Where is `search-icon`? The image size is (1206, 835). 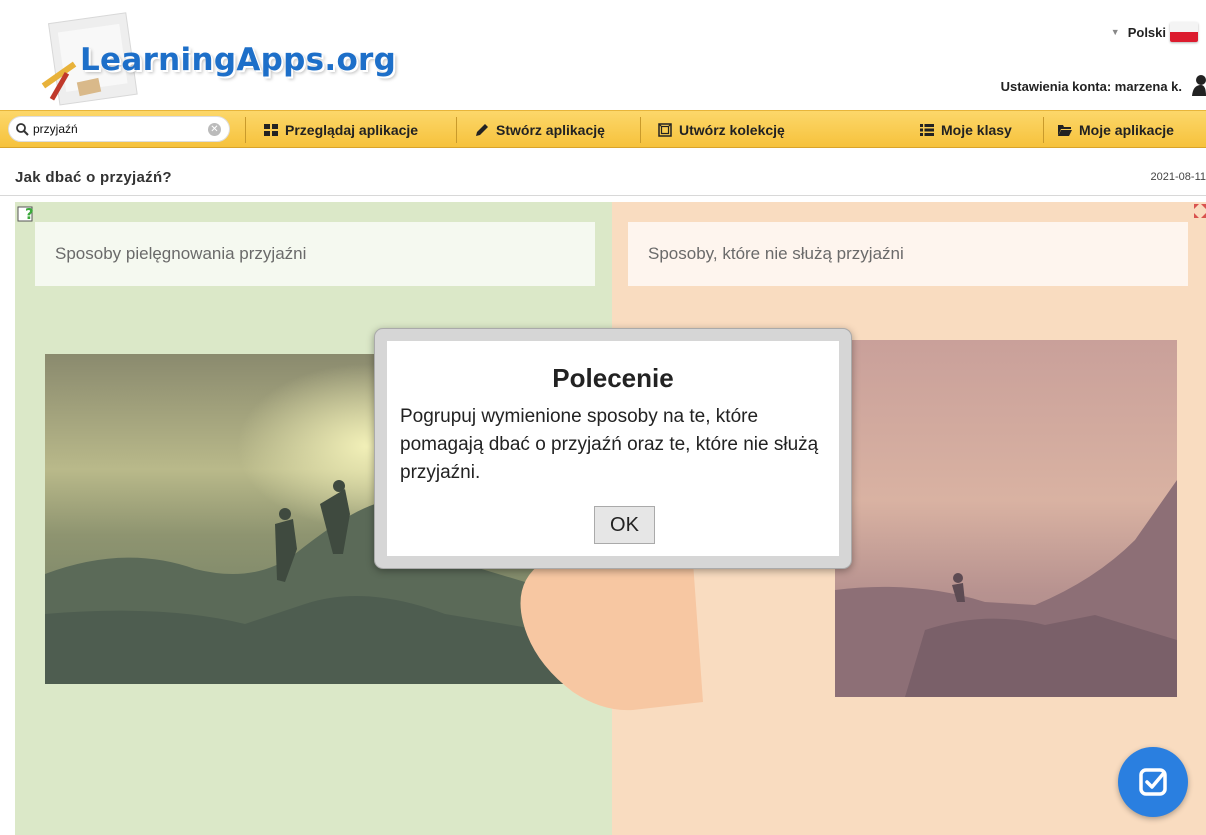 search-icon is located at coordinates (22, 129).